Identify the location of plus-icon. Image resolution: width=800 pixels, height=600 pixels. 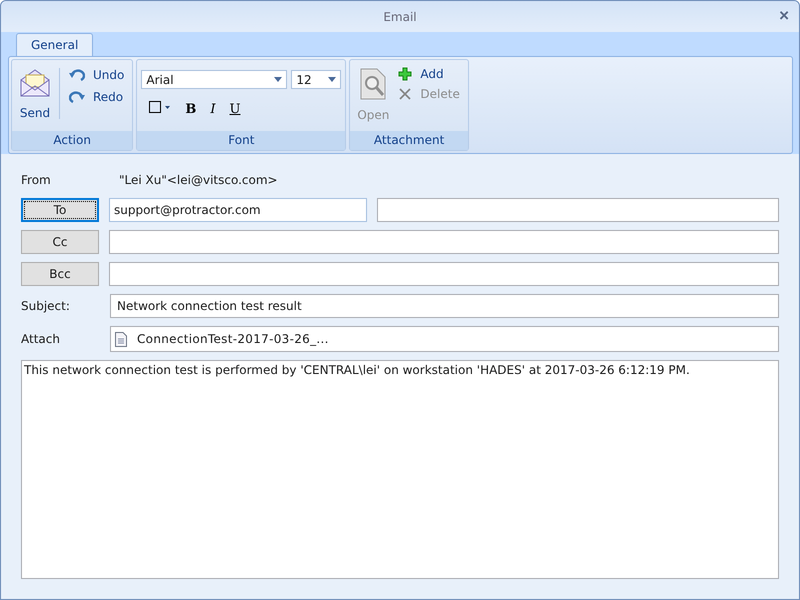
(405, 74).